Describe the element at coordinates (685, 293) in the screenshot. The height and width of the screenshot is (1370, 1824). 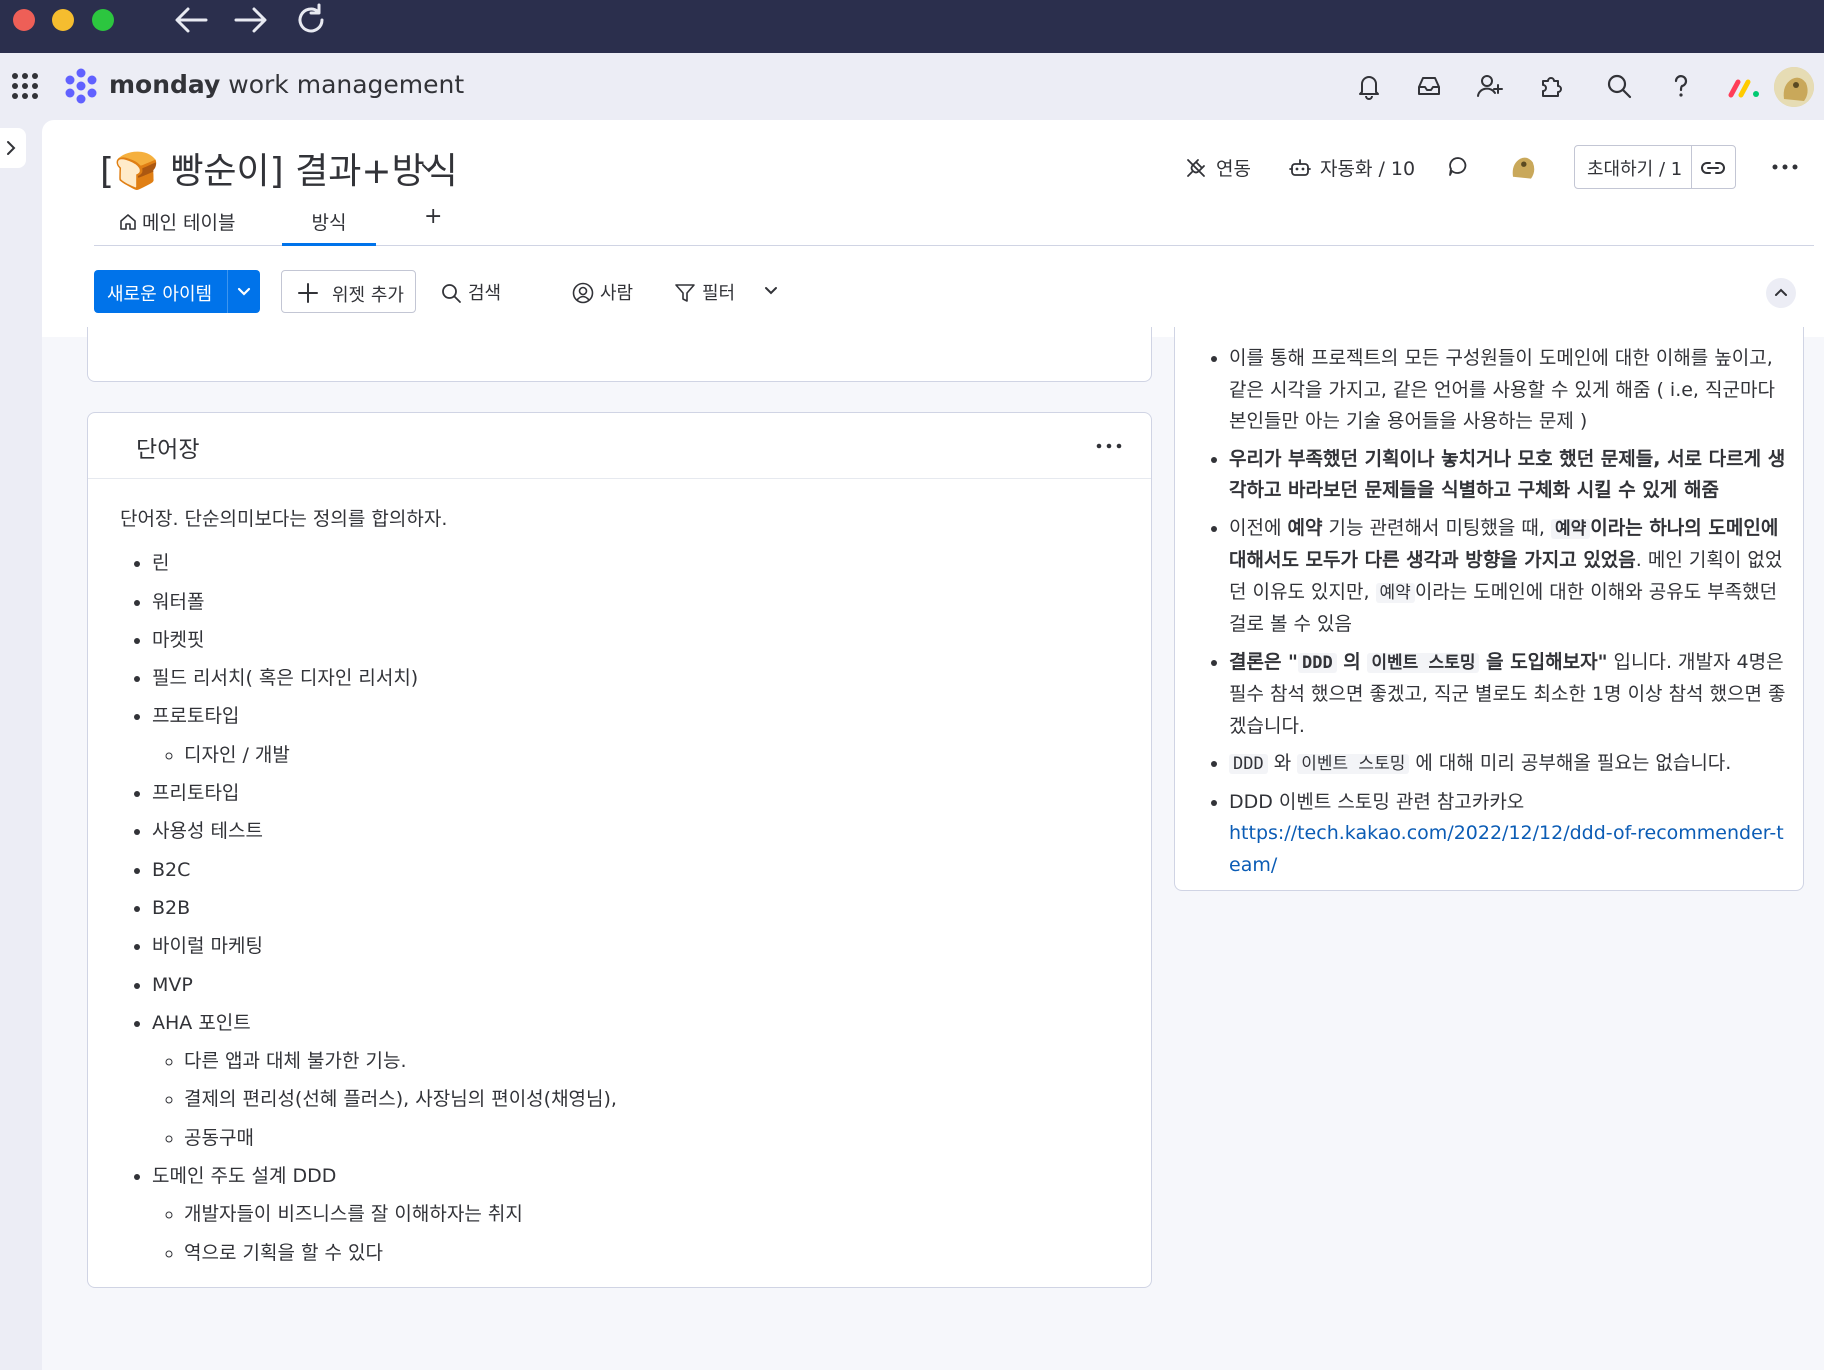
I see `filter-icon` at that location.